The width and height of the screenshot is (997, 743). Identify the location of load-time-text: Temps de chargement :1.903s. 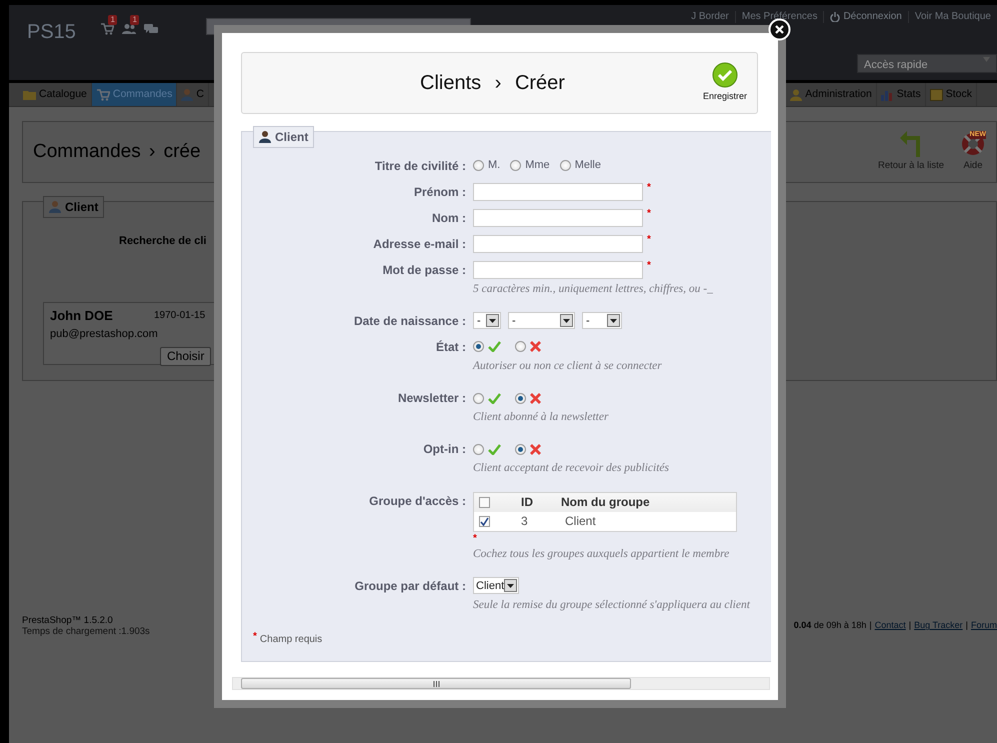
(86, 631).